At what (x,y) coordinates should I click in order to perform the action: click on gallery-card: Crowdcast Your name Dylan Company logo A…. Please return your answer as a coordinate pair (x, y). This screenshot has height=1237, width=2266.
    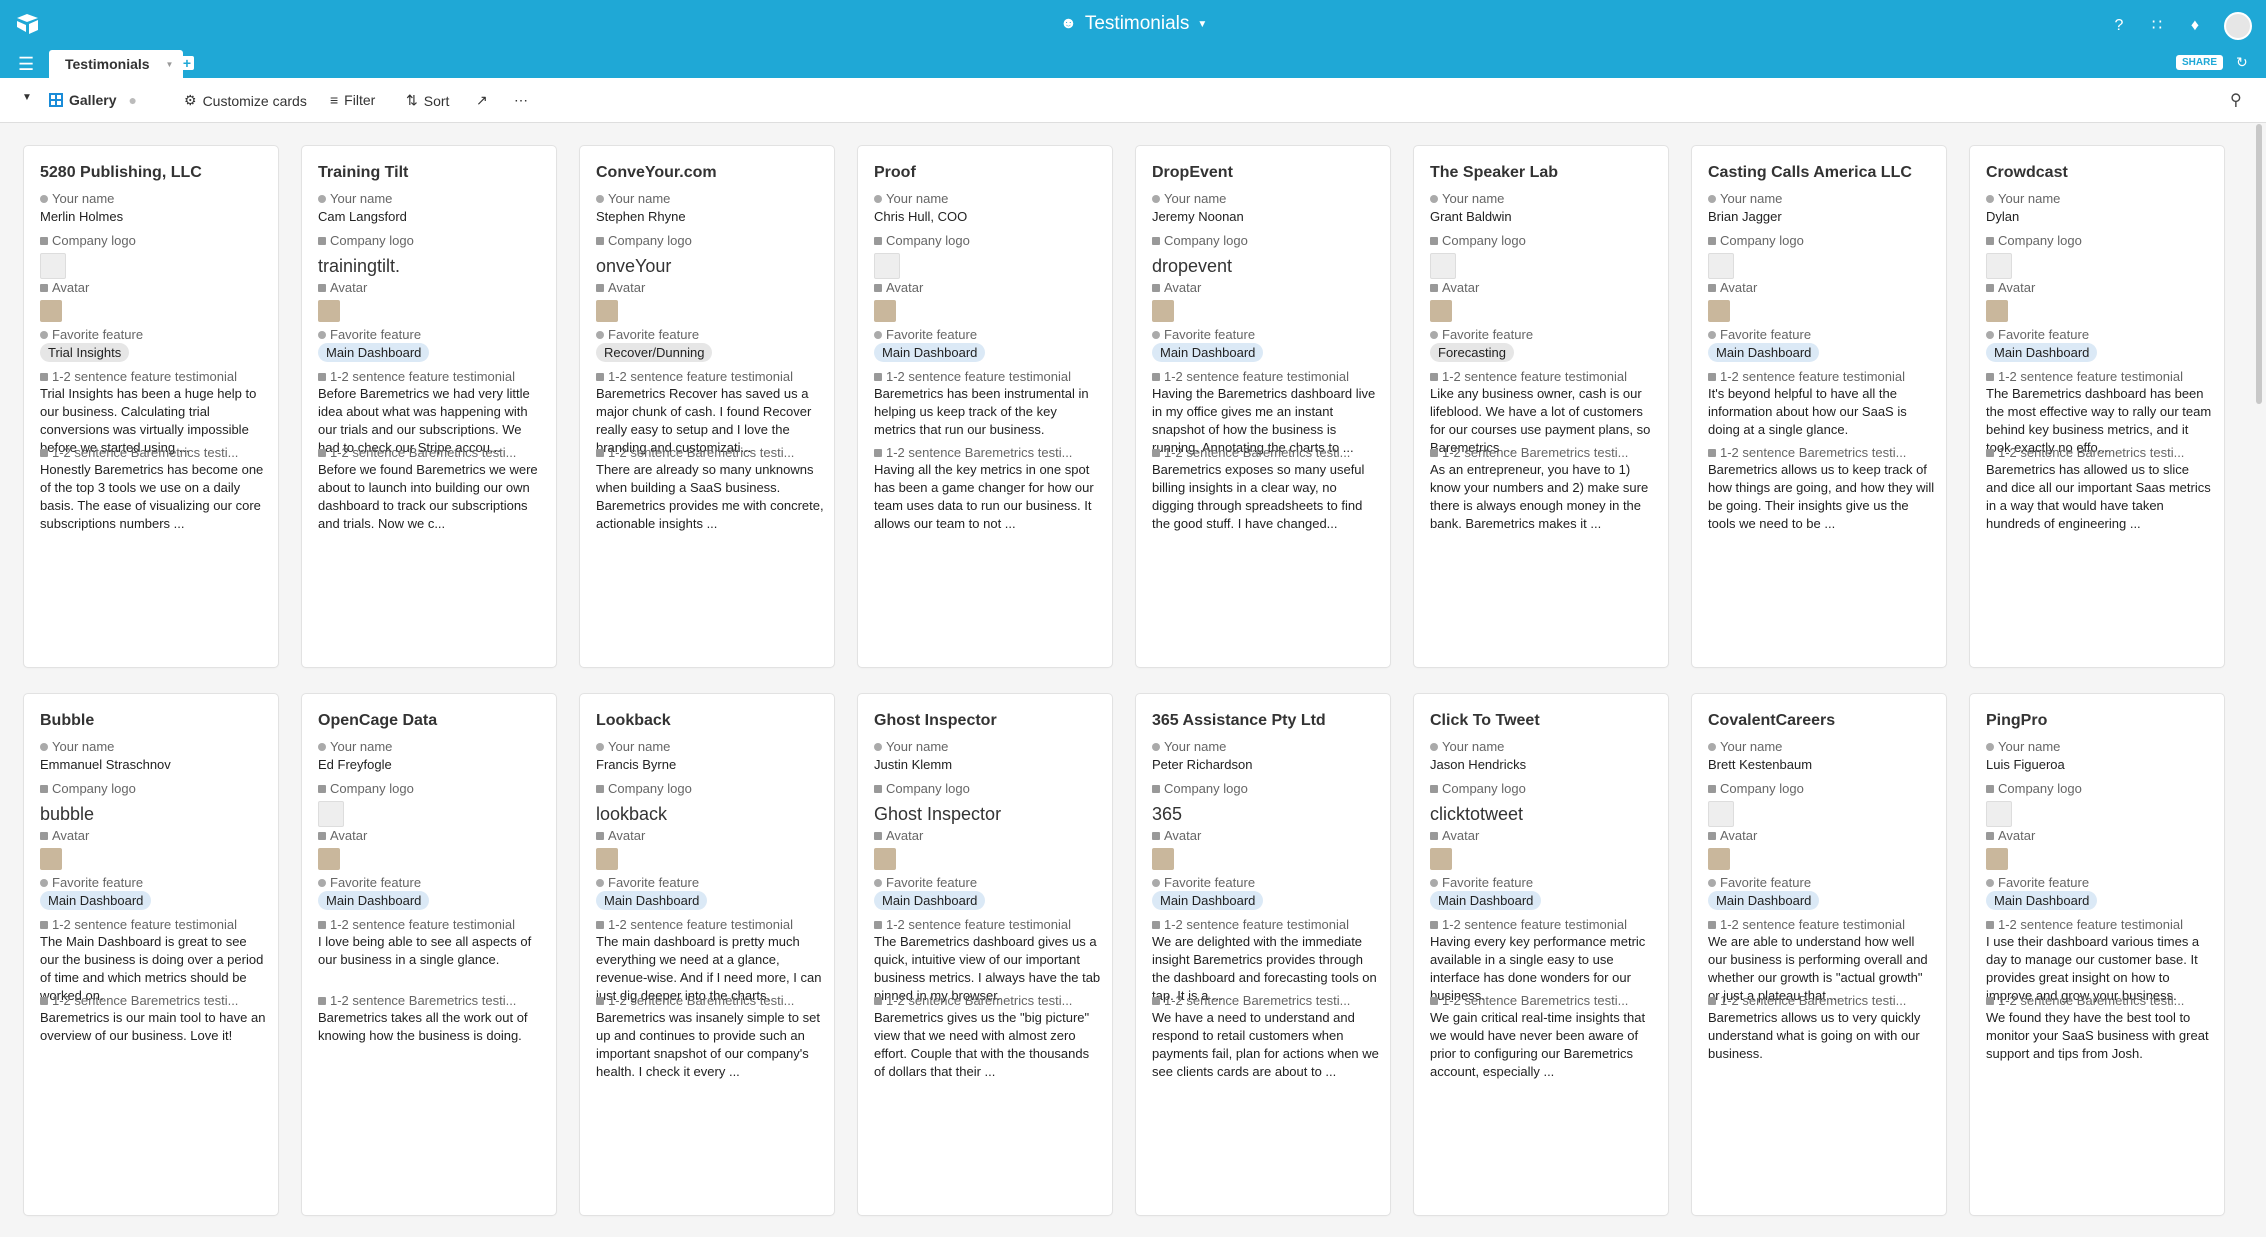
    Looking at the image, I should click on (2097, 406).